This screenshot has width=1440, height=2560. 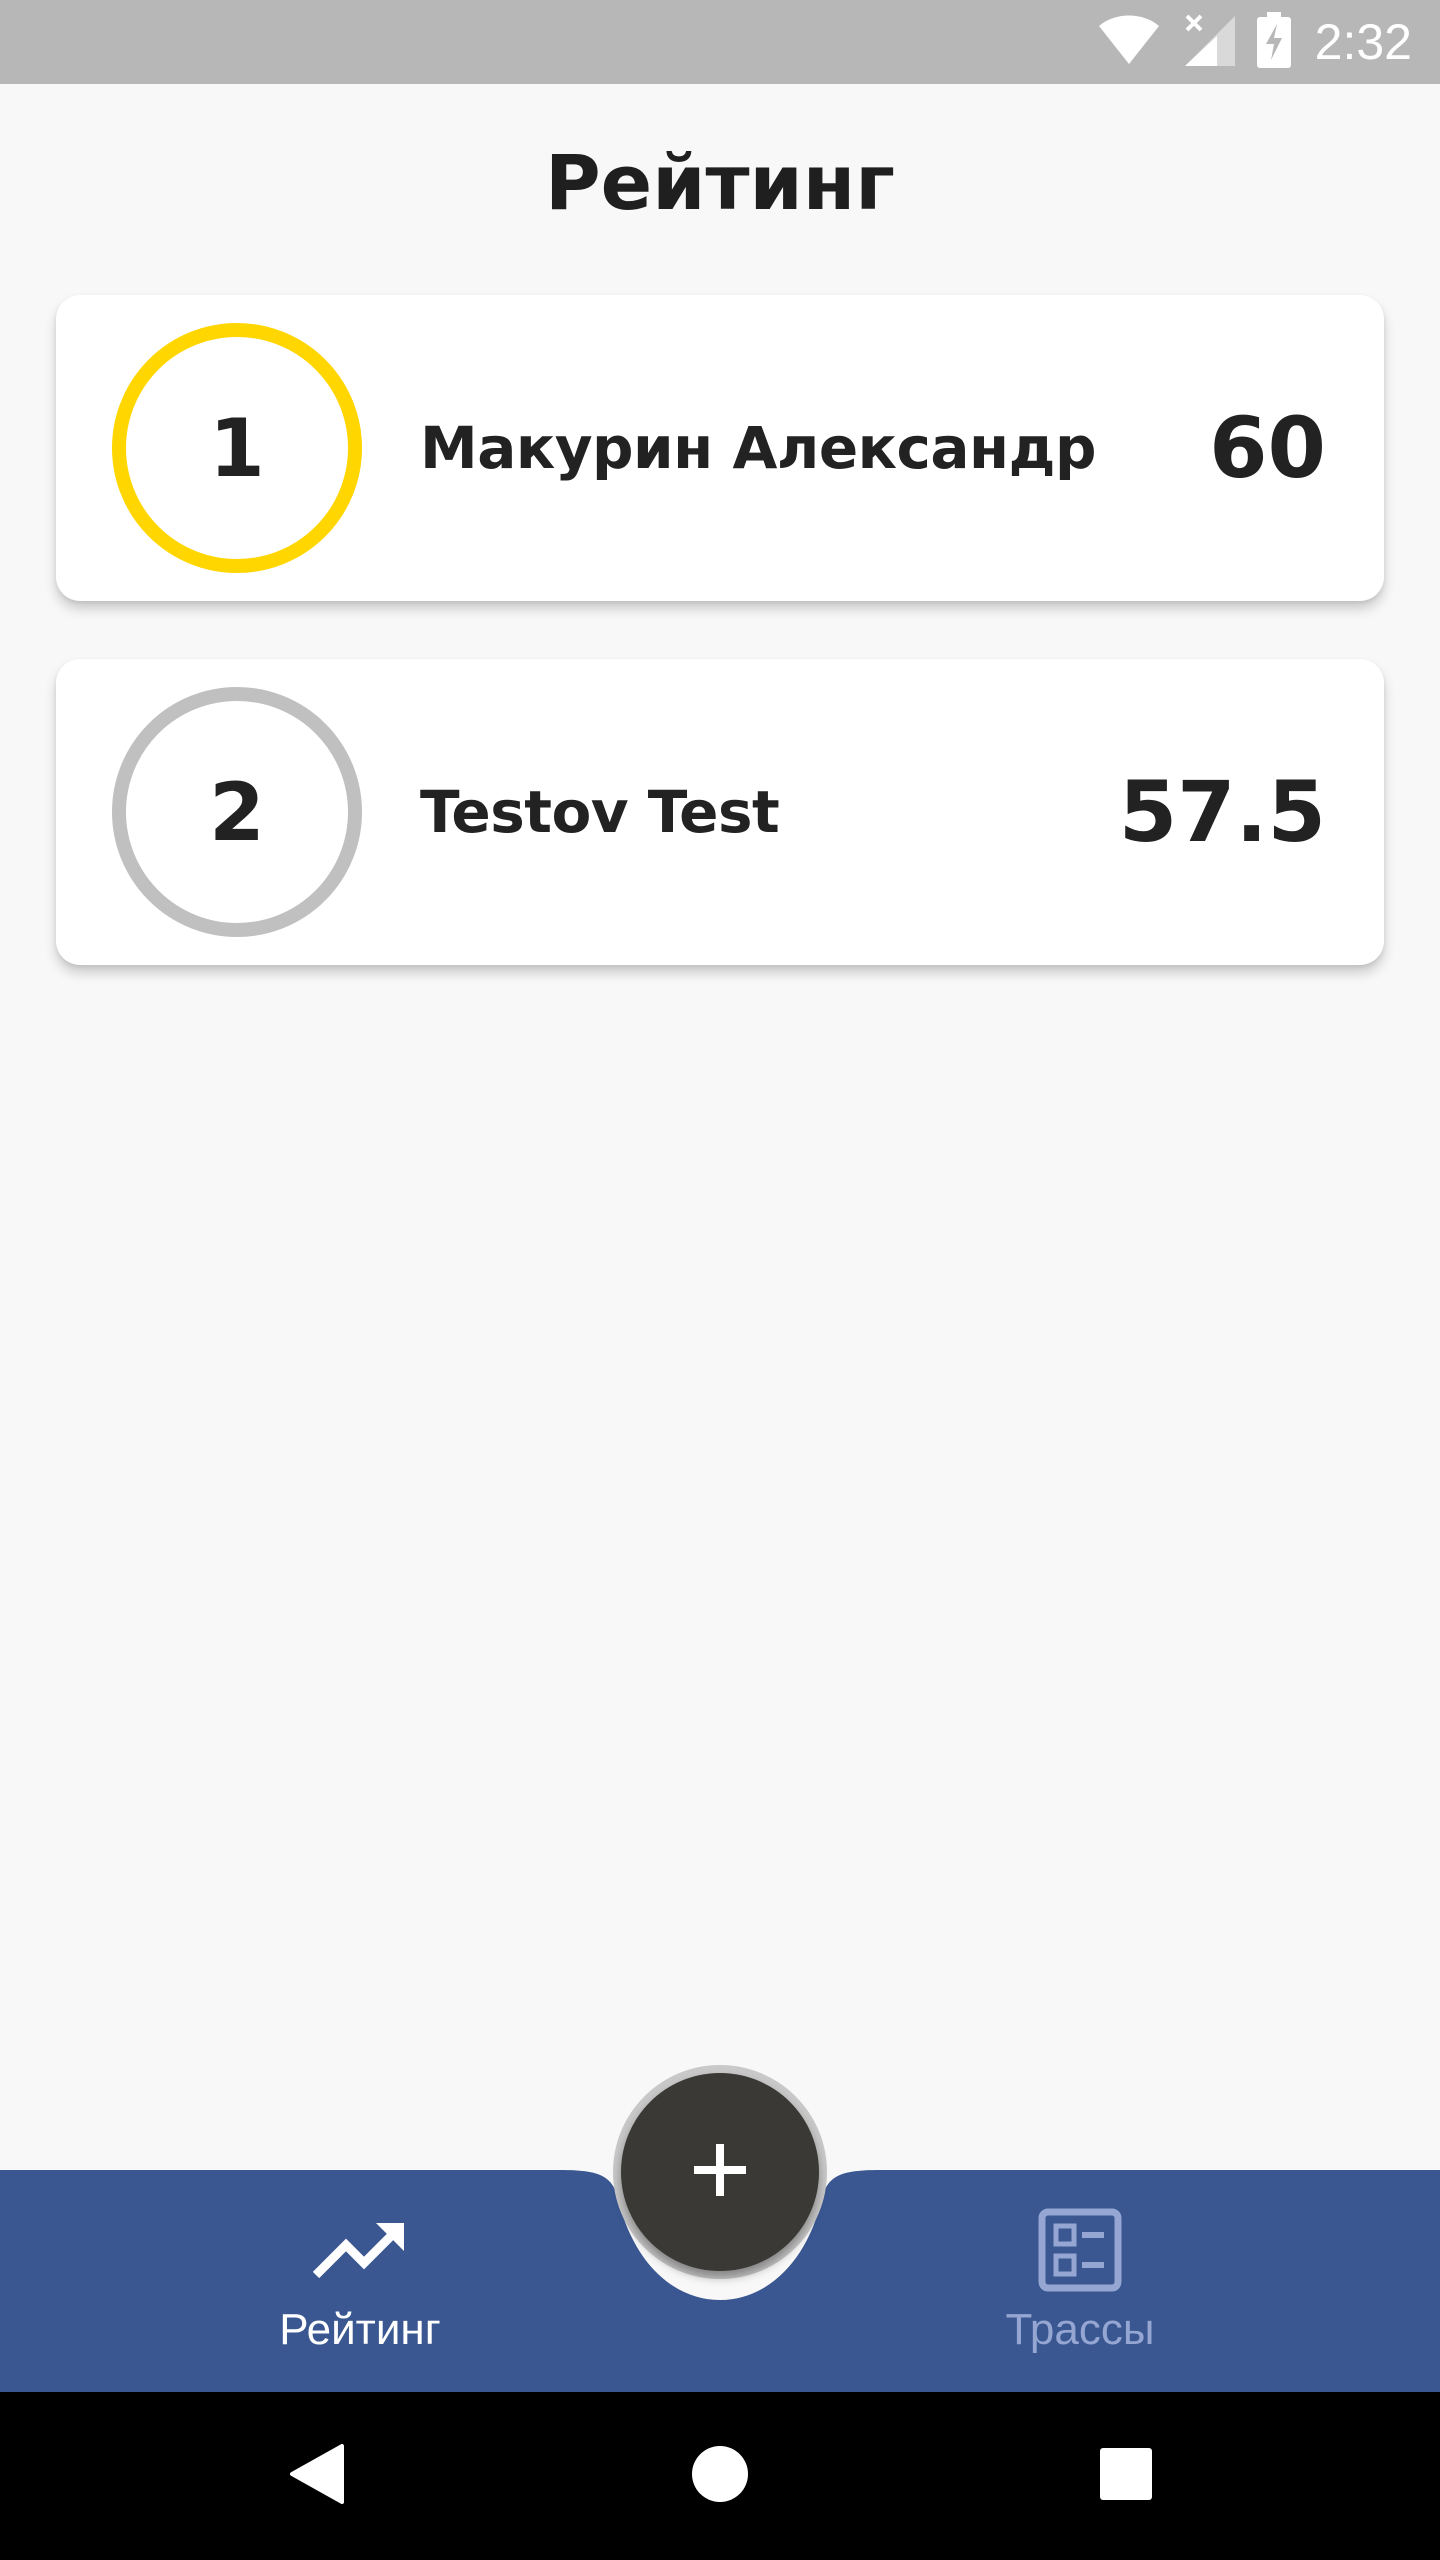 I want to click on back-button, so click(x=316, y=2476).